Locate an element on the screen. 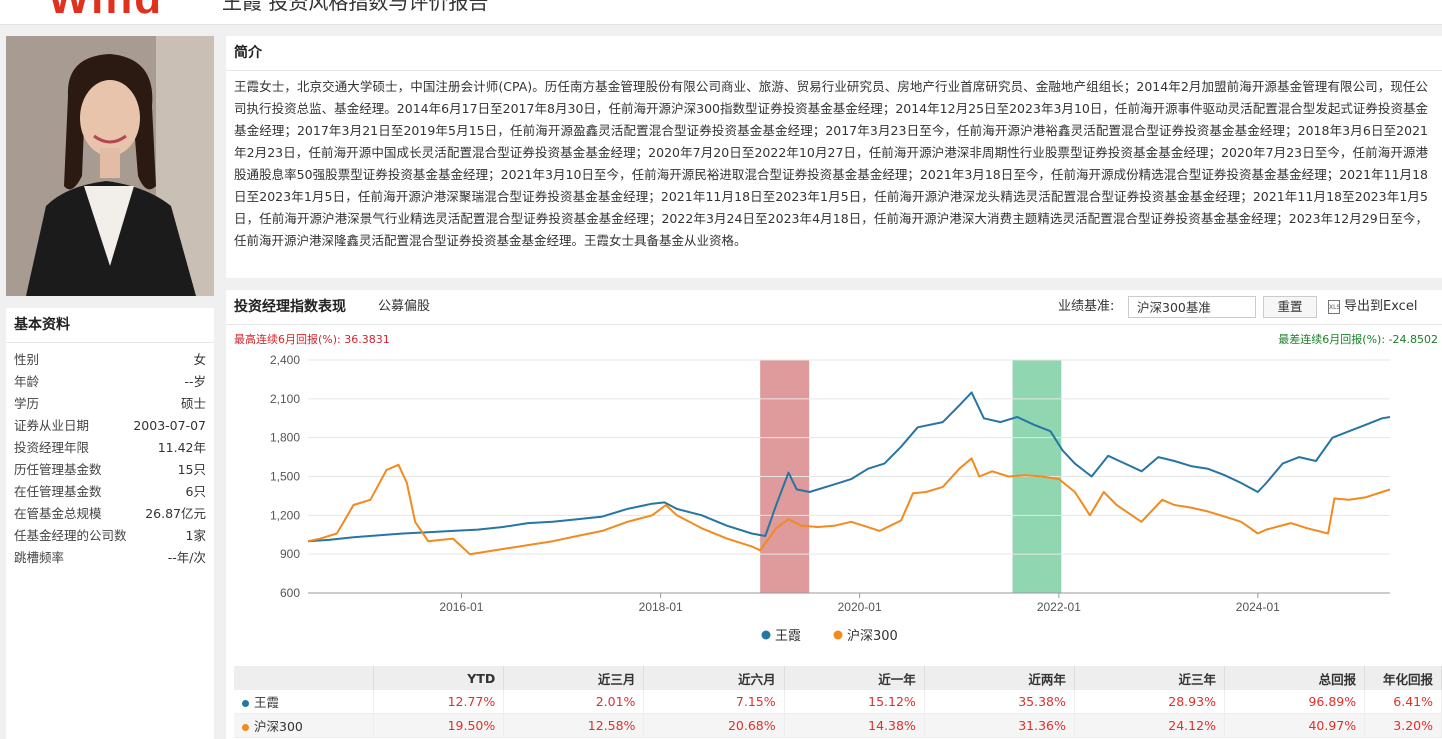 The height and width of the screenshot is (739, 1442). x-tick-label: 2022-01 is located at coordinates (1059, 607).